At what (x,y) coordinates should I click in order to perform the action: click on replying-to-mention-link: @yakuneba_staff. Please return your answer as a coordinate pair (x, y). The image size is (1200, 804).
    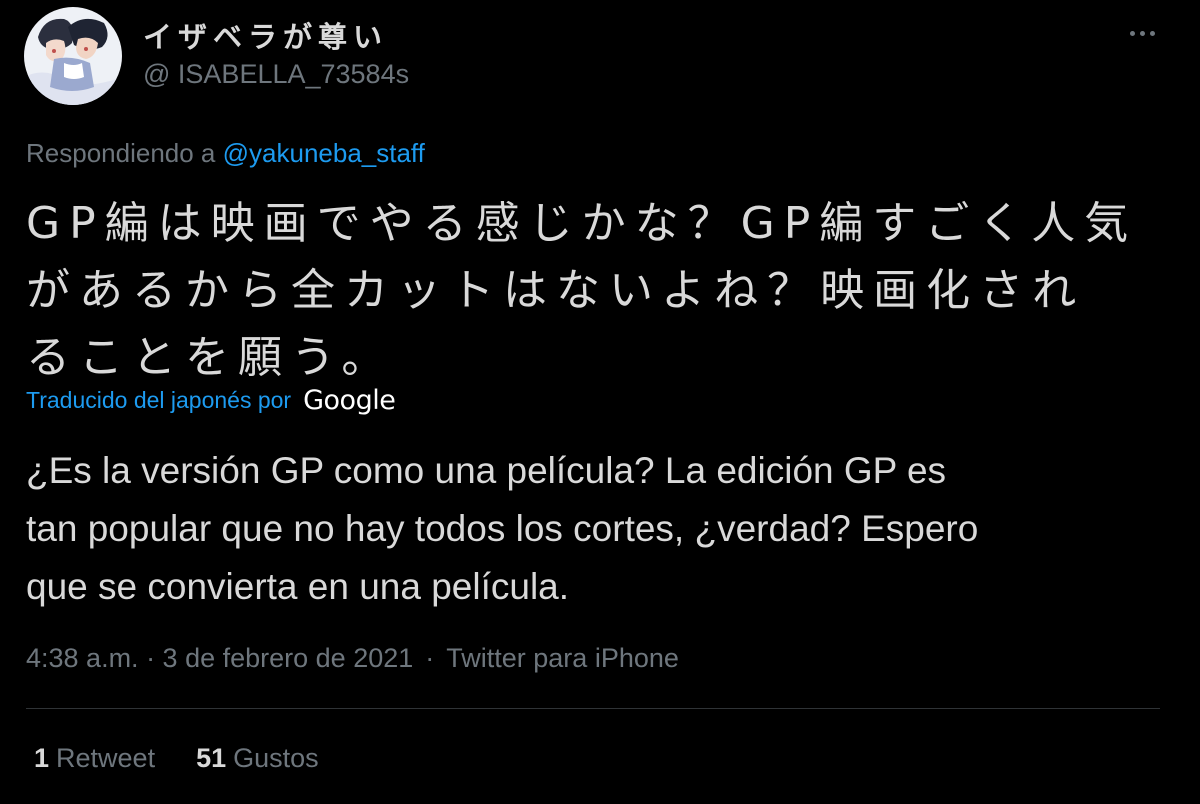
    Looking at the image, I should click on (324, 153).